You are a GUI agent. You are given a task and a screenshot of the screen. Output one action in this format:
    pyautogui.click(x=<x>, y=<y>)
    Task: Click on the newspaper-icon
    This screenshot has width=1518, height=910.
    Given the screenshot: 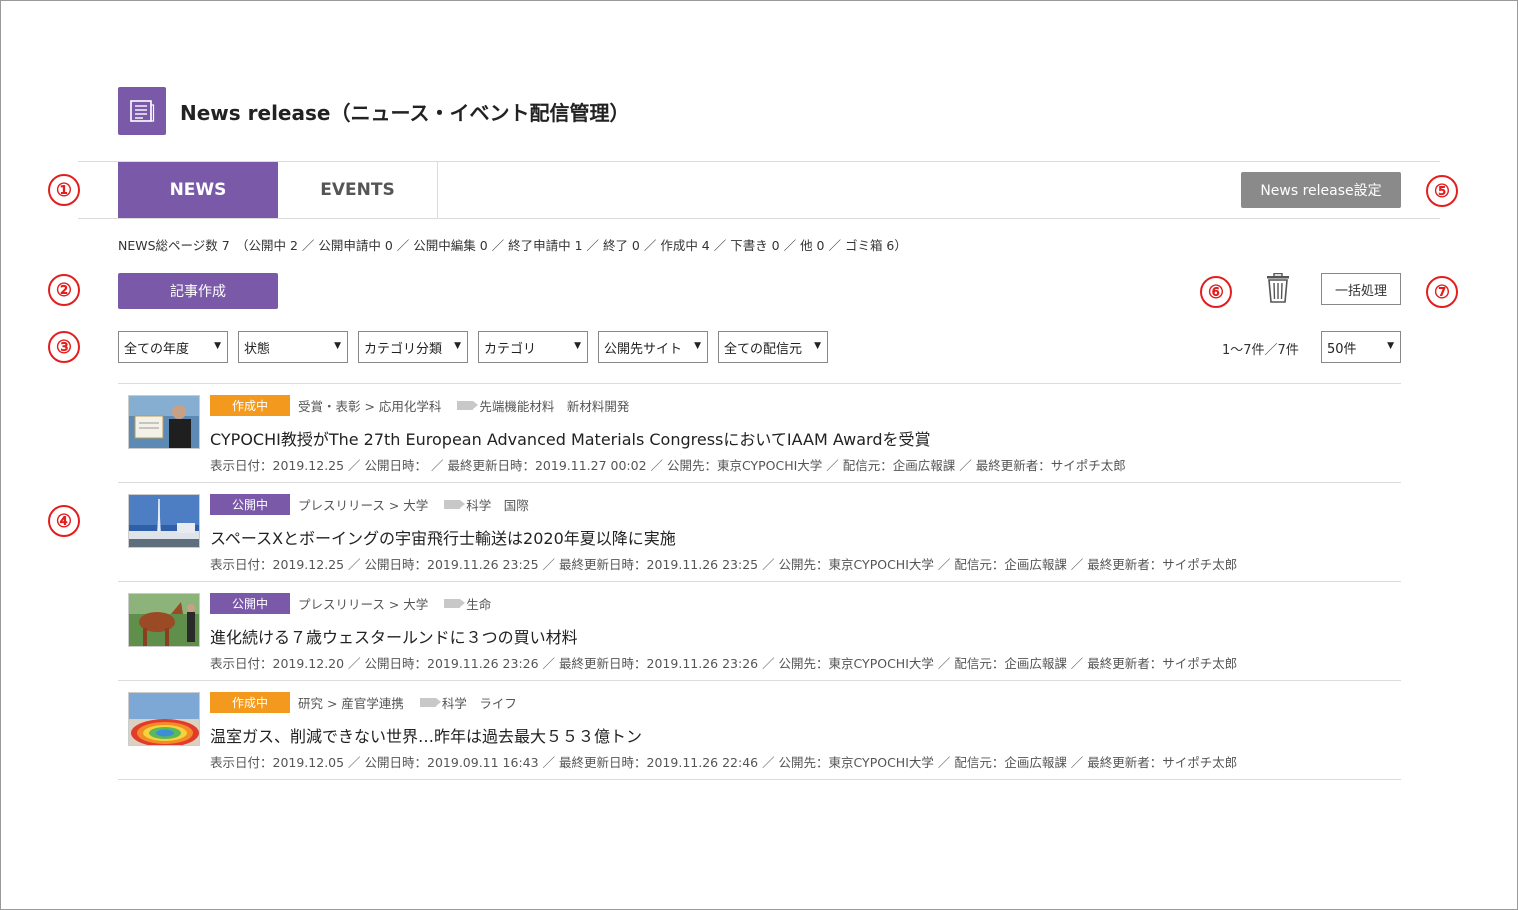 What is the action you would take?
    pyautogui.click(x=142, y=111)
    